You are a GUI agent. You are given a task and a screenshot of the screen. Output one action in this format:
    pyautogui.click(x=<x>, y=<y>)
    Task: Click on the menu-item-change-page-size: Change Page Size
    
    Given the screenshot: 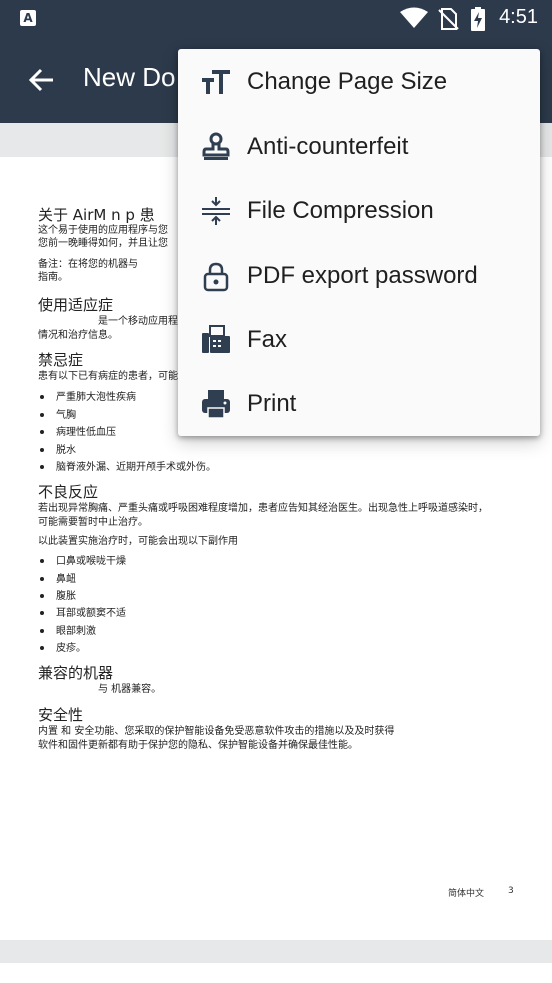 What is the action you would take?
    pyautogui.click(x=359, y=82)
    